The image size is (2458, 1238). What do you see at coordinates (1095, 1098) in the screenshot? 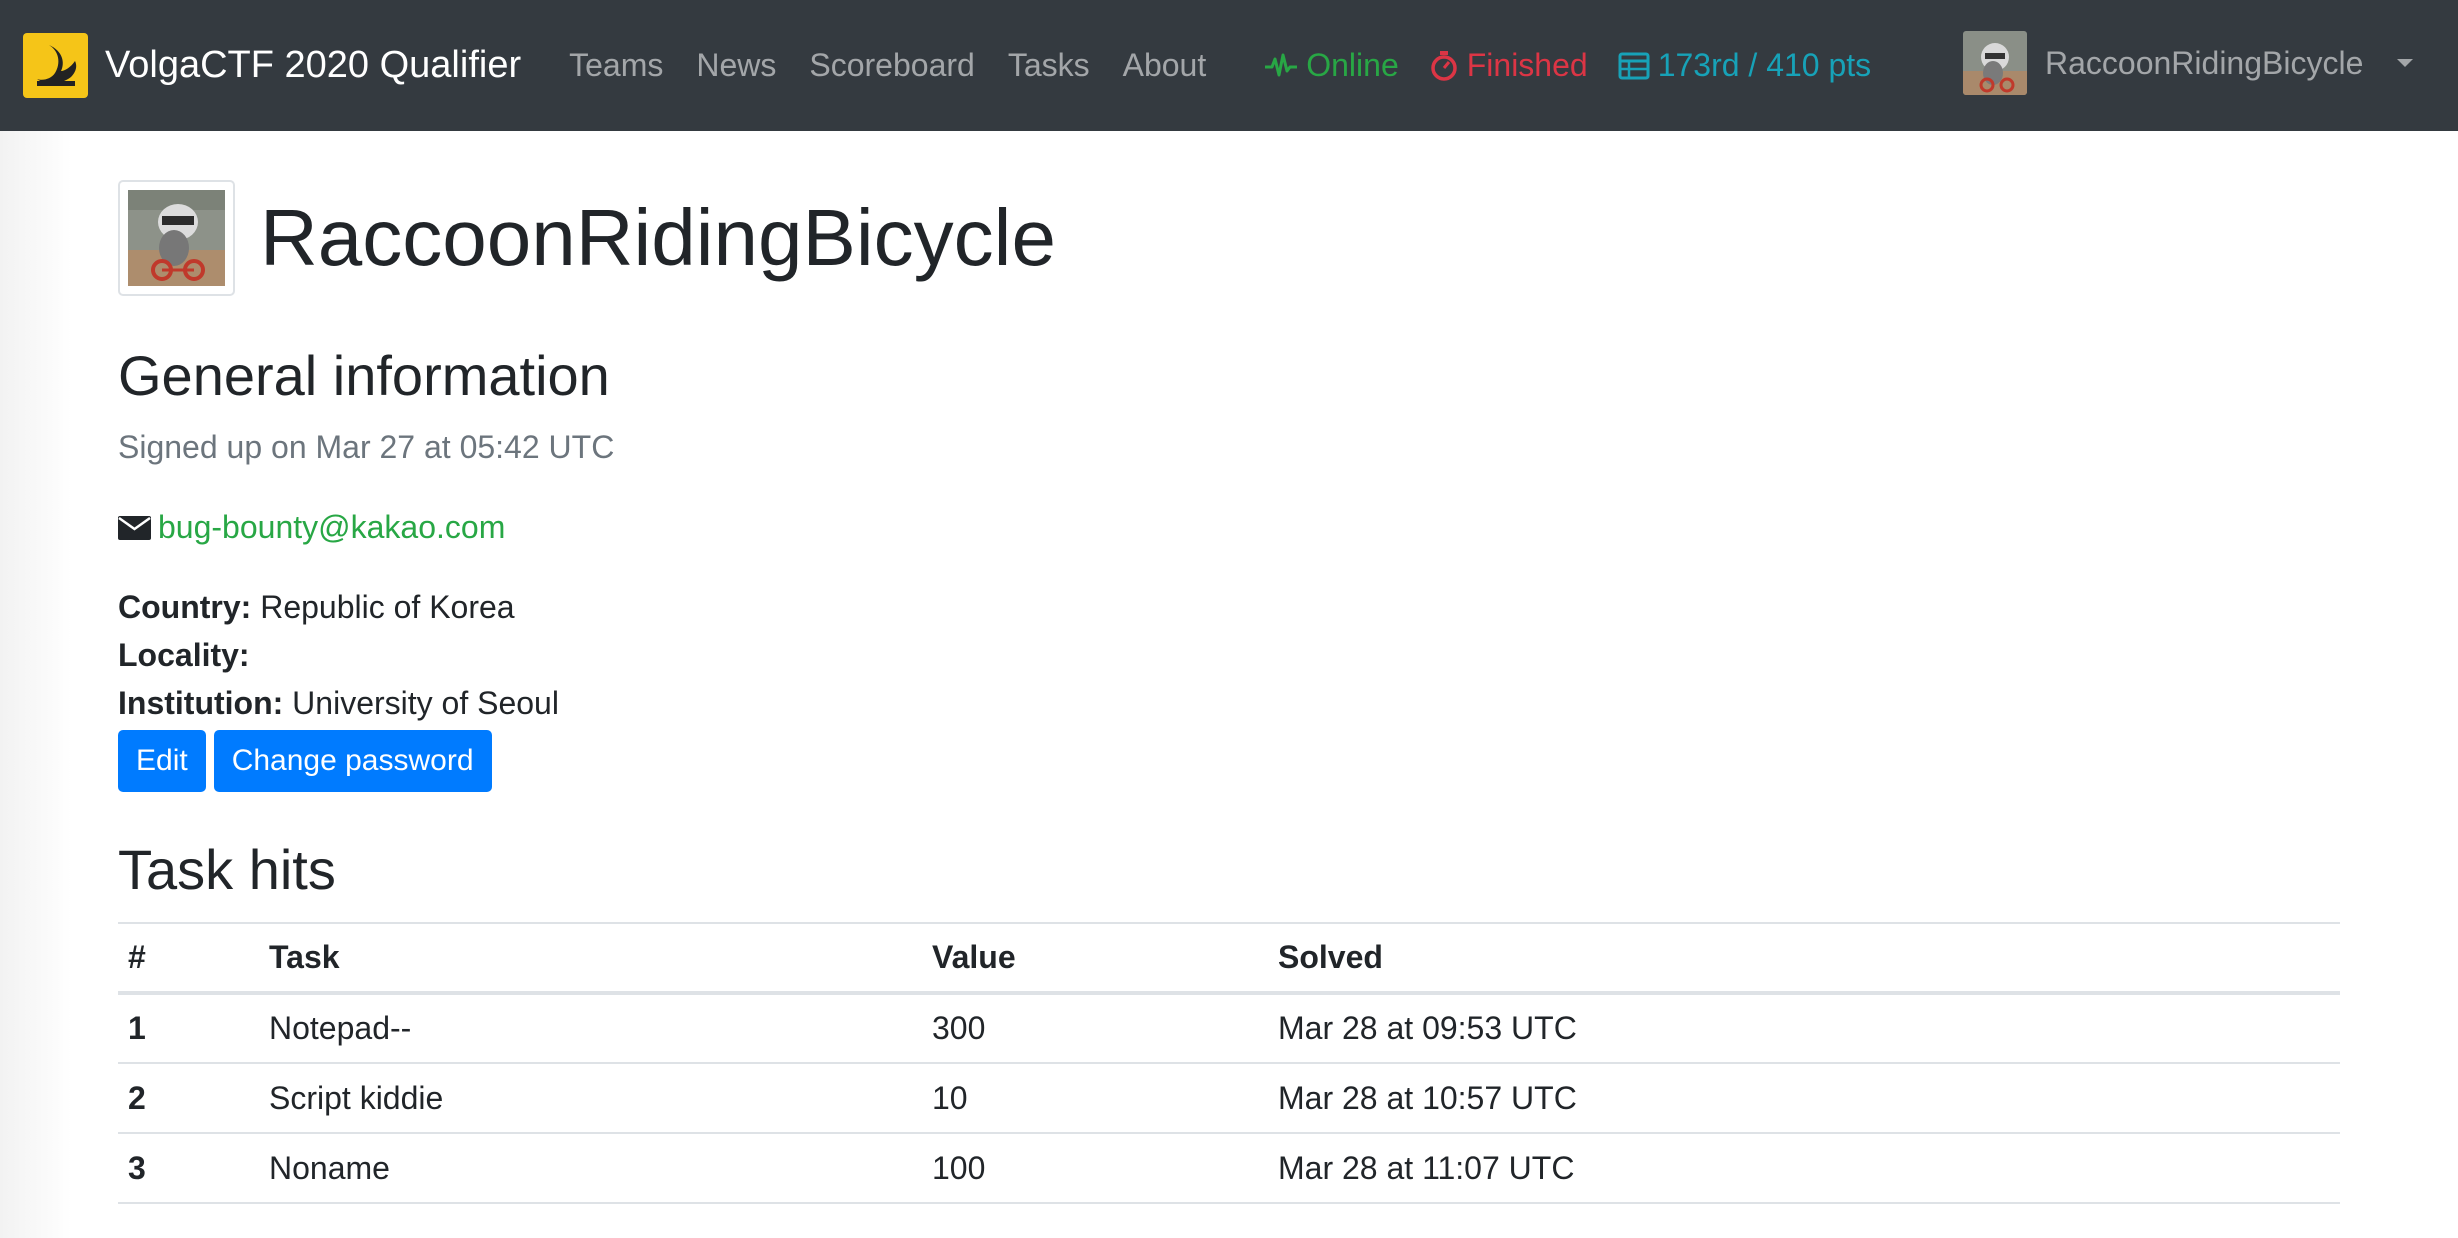
I see `row-value: 10` at bounding box center [1095, 1098].